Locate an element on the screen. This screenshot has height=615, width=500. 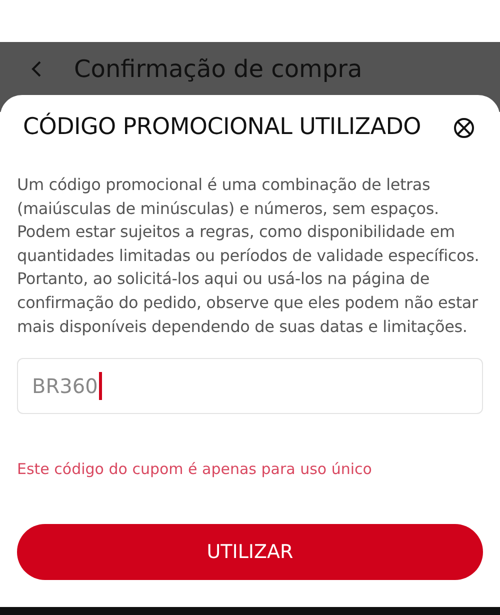
close-icon is located at coordinates (464, 128).